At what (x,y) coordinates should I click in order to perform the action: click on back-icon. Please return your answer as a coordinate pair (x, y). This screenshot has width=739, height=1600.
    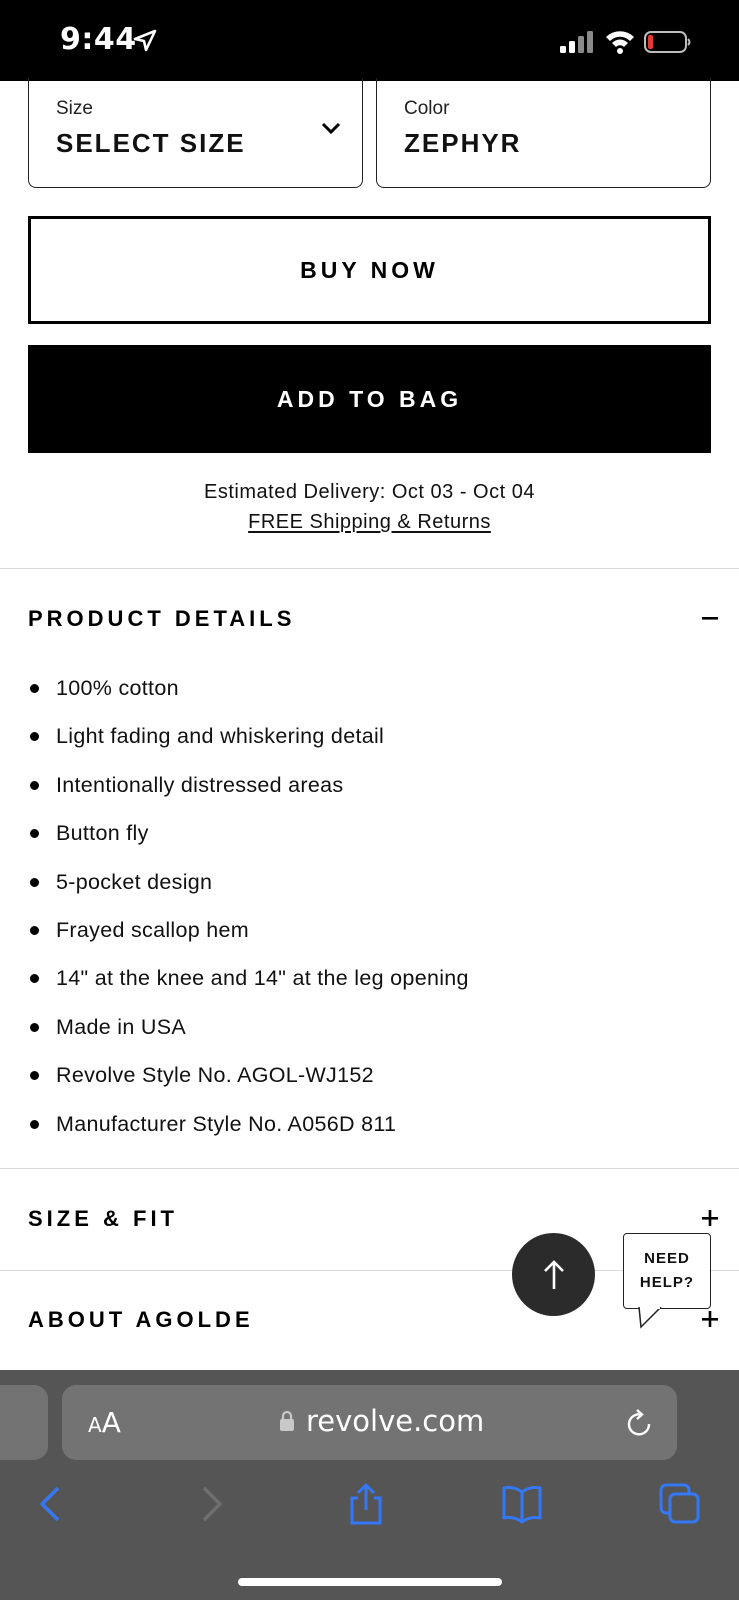
    Looking at the image, I should click on (52, 1504).